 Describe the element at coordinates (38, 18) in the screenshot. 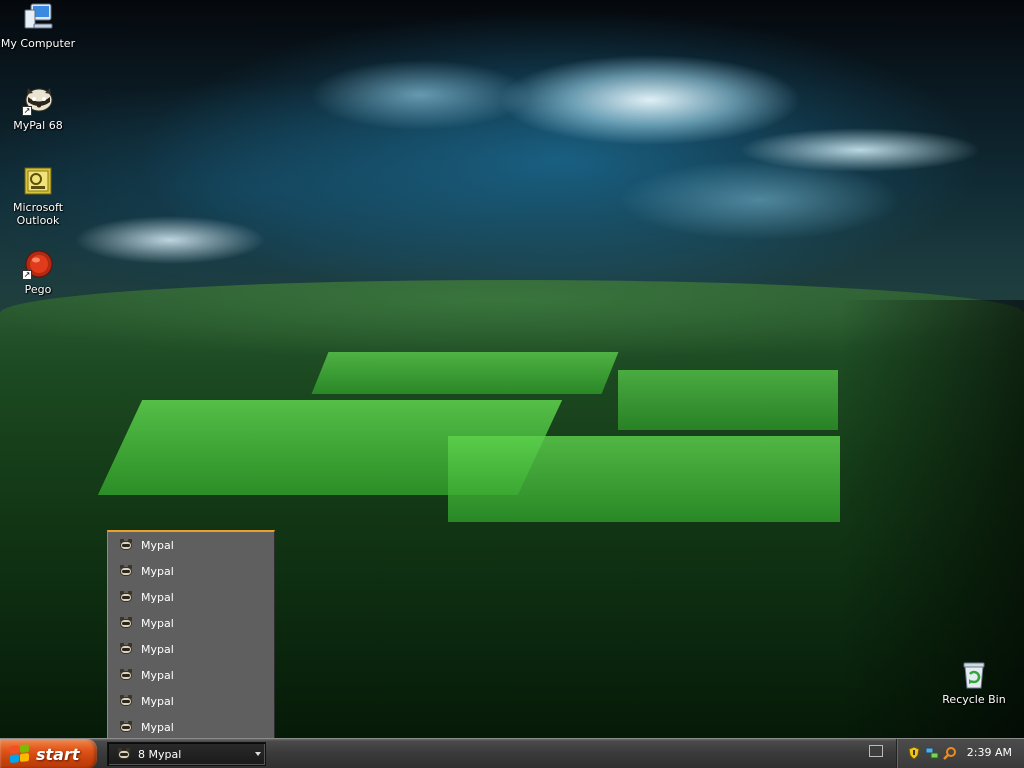

I see `my-computer-icon` at that location.